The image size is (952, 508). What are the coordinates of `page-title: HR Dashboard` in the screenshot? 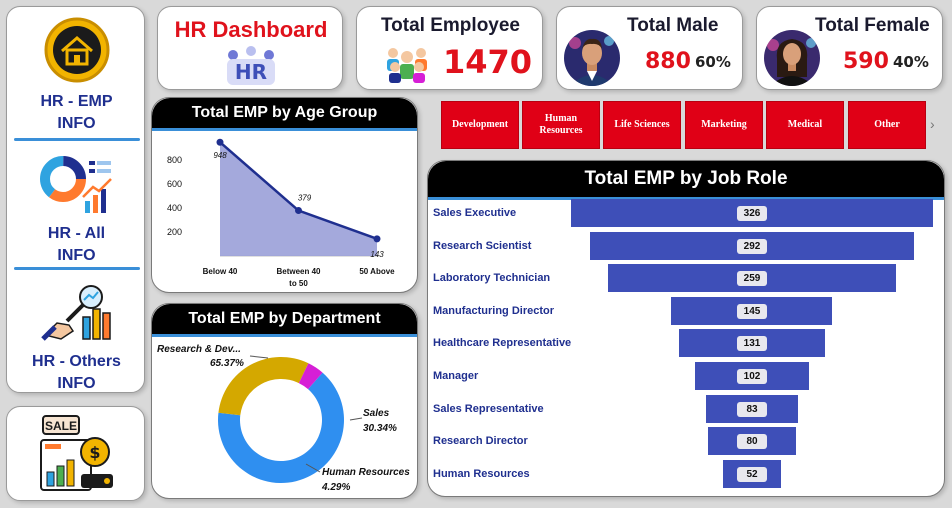 It's located at (251, 29).